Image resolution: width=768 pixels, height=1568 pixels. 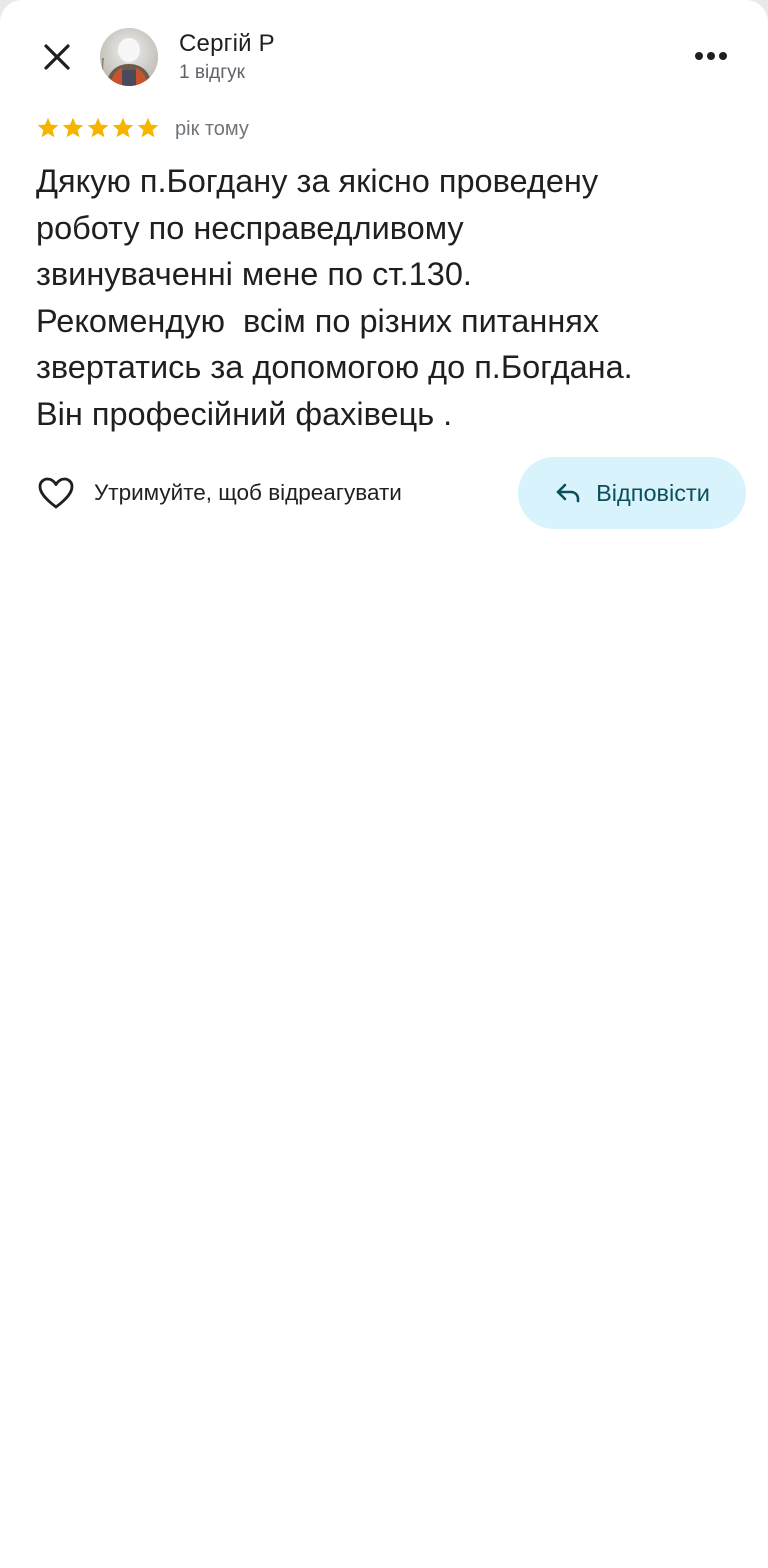 I want to click on avatar, so click(x=129, y=57).